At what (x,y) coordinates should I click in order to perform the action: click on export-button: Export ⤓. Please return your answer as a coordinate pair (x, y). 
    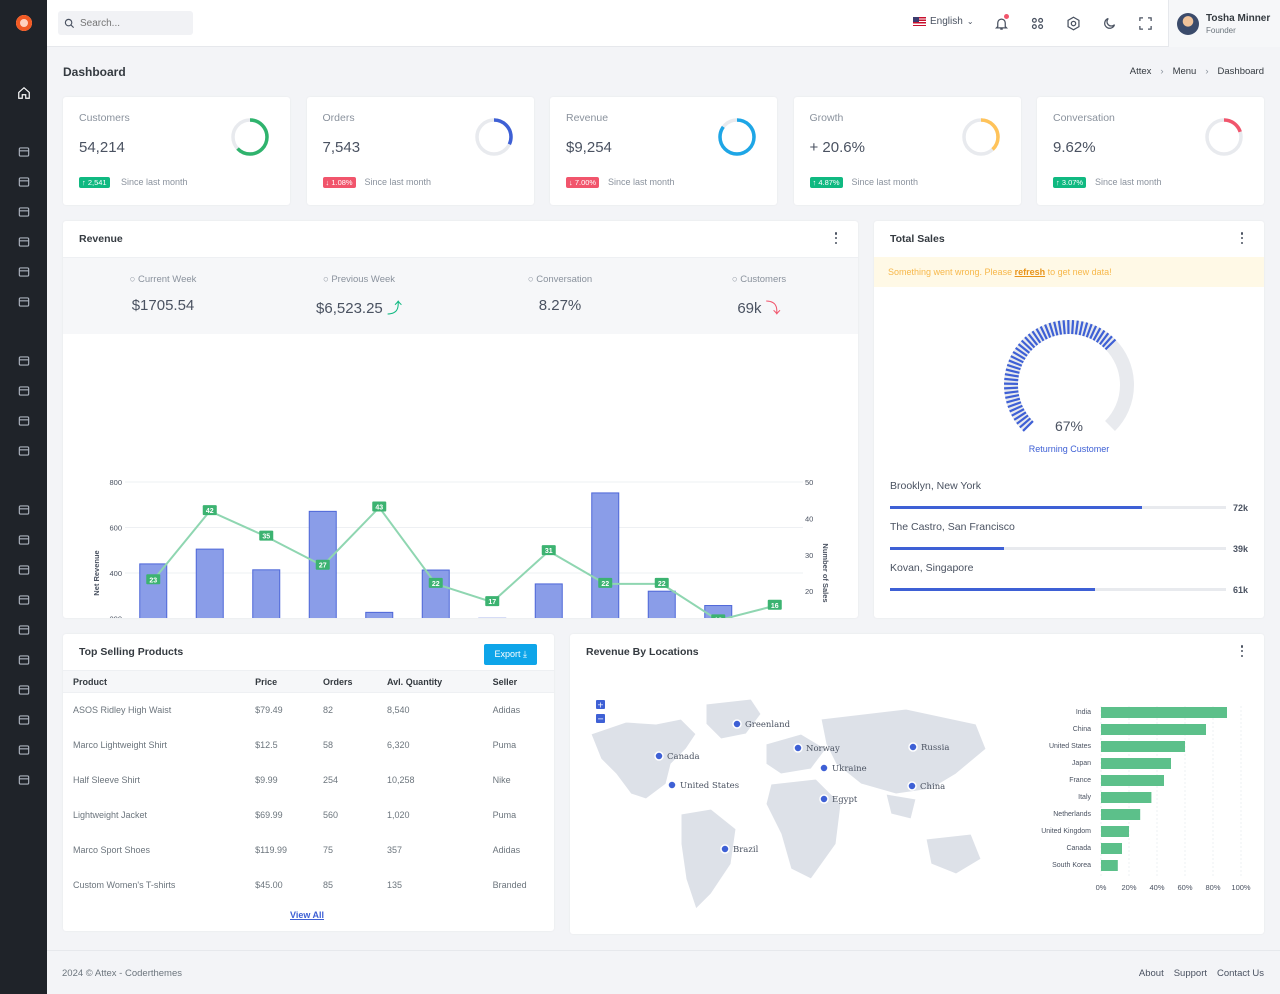
    Looking at the image, I should click on (510, 654).